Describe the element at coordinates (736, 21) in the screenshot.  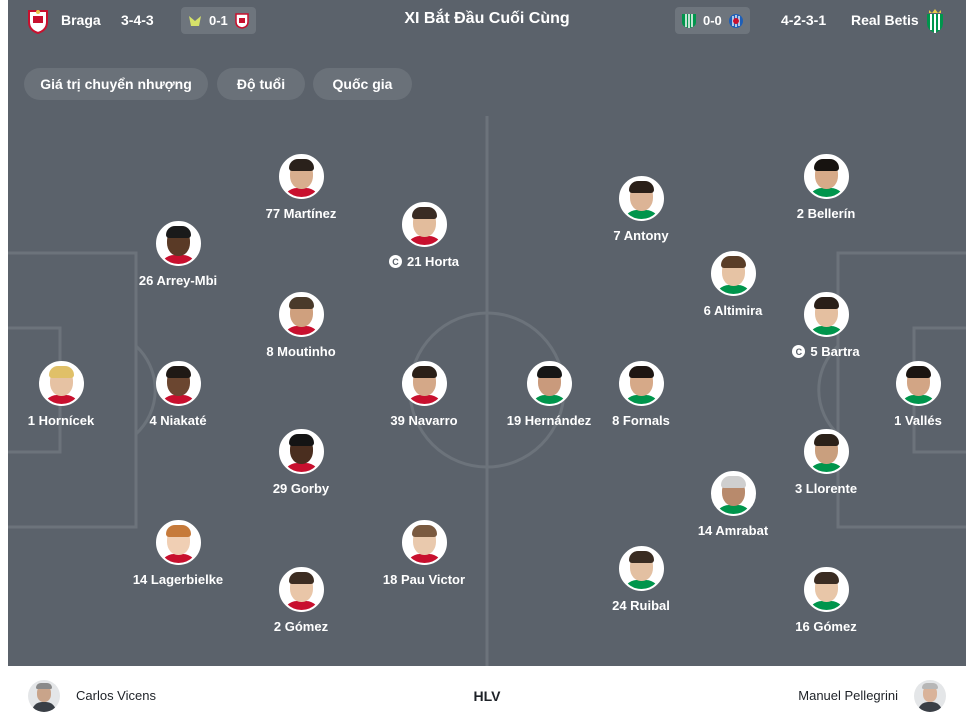
I see `espanyol-crest-icon` at that location.